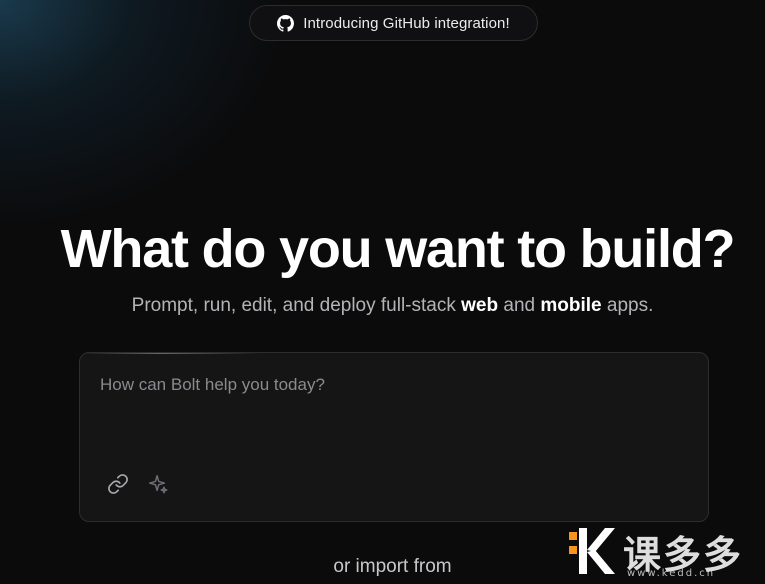 The width and height of the screenshot is (765, 584). I want to click on subtitle-prefix: Prompt, run, edit, and deploy full-stack, so click(296, 305).